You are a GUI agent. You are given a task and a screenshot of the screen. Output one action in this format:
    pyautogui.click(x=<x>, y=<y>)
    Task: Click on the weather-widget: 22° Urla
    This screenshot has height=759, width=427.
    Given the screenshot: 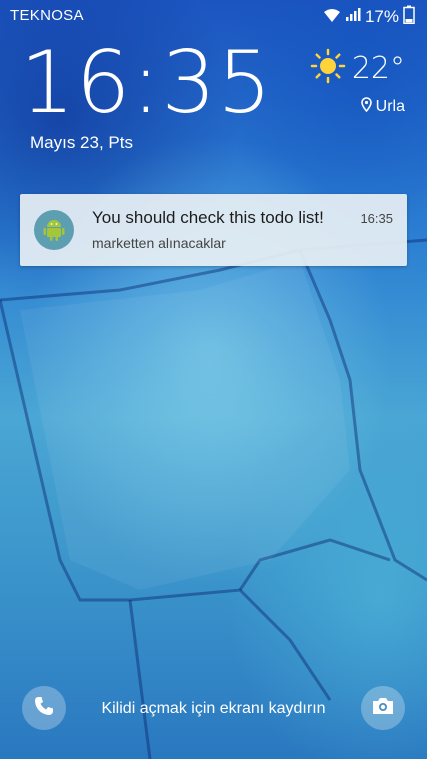 What is the action you would take?
    pyautogui.click(x=357, y=82)
    